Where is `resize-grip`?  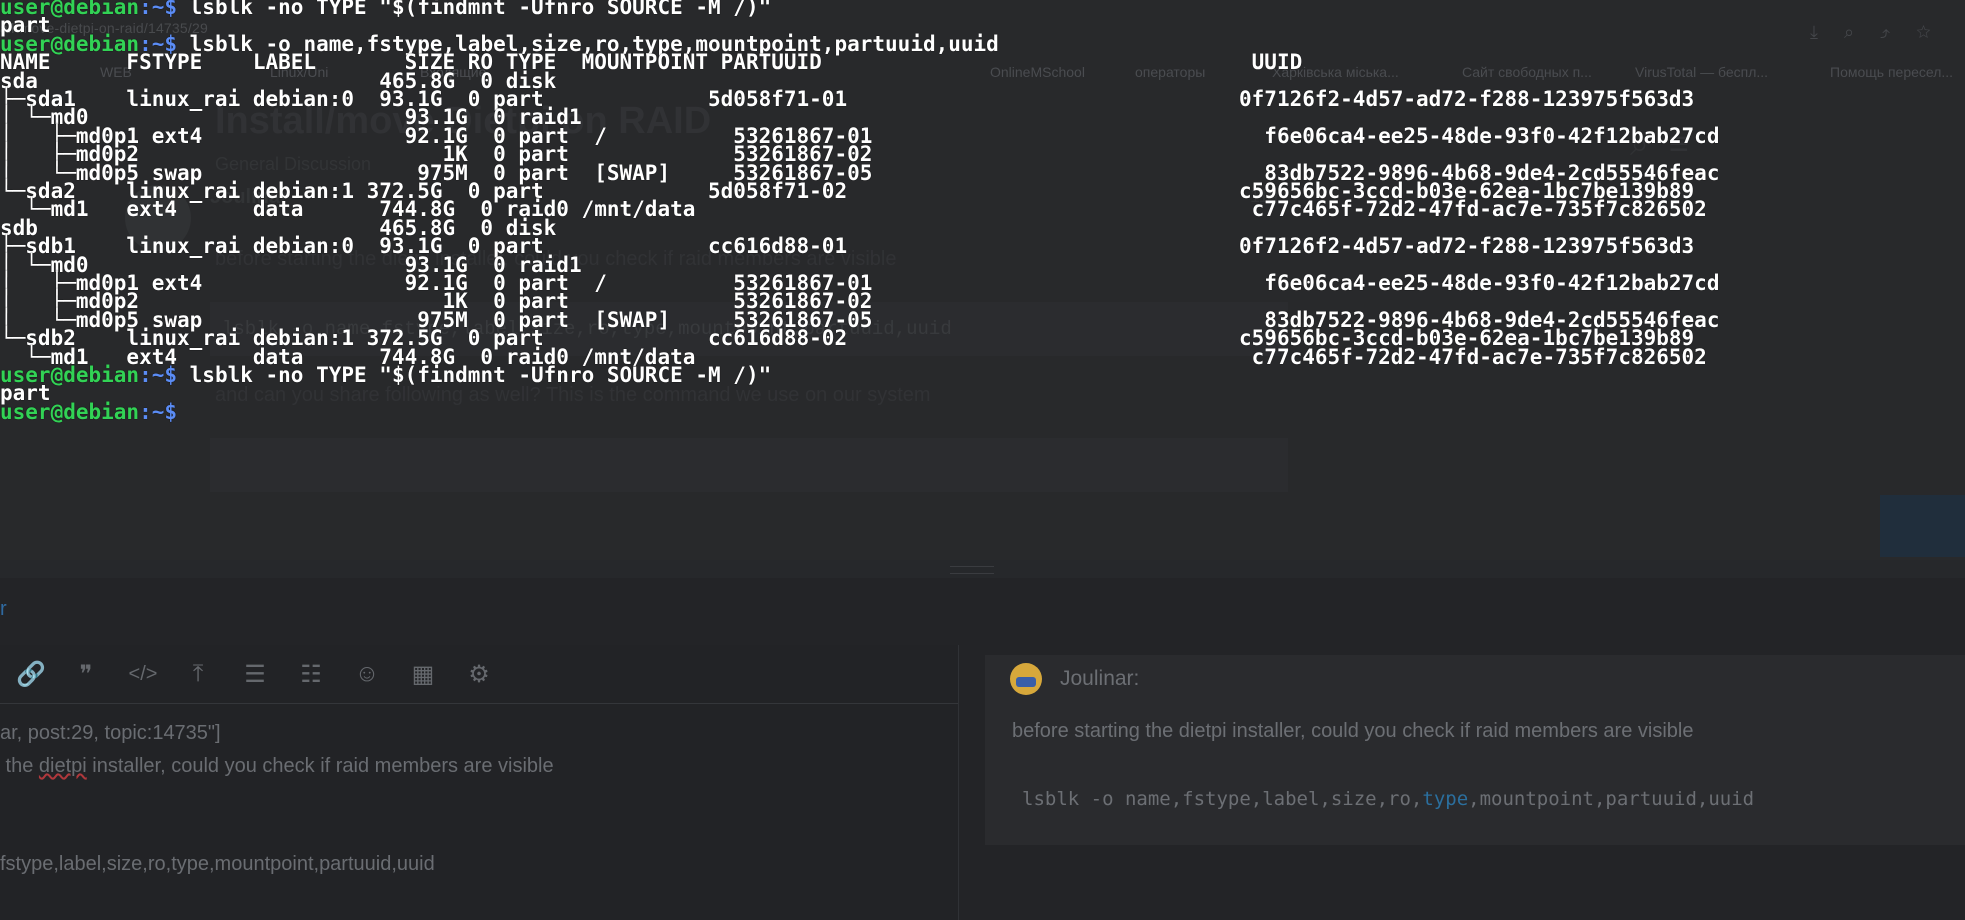 resize-grip is located at coordinates (972, 570).